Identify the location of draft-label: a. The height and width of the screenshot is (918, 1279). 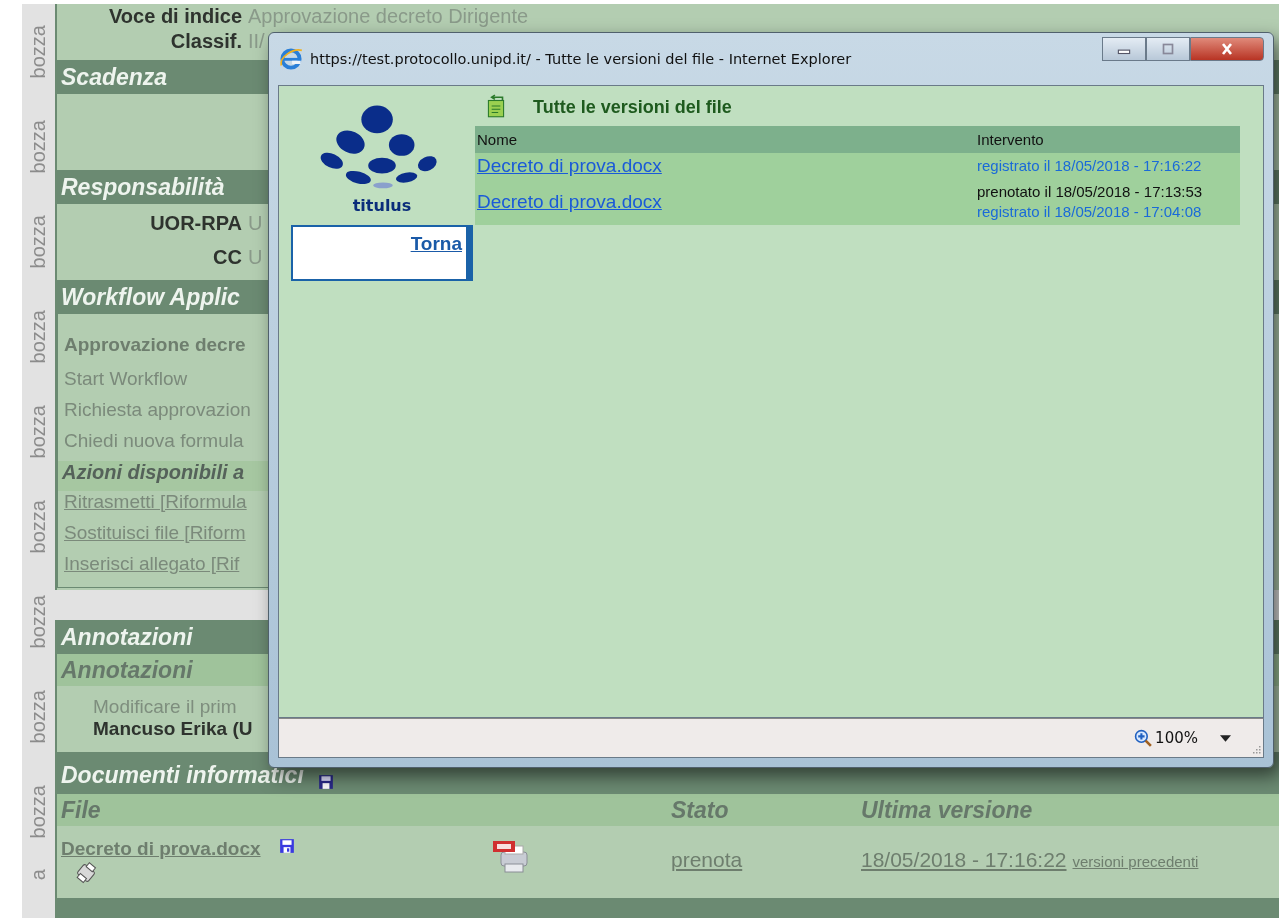
(38, 875).